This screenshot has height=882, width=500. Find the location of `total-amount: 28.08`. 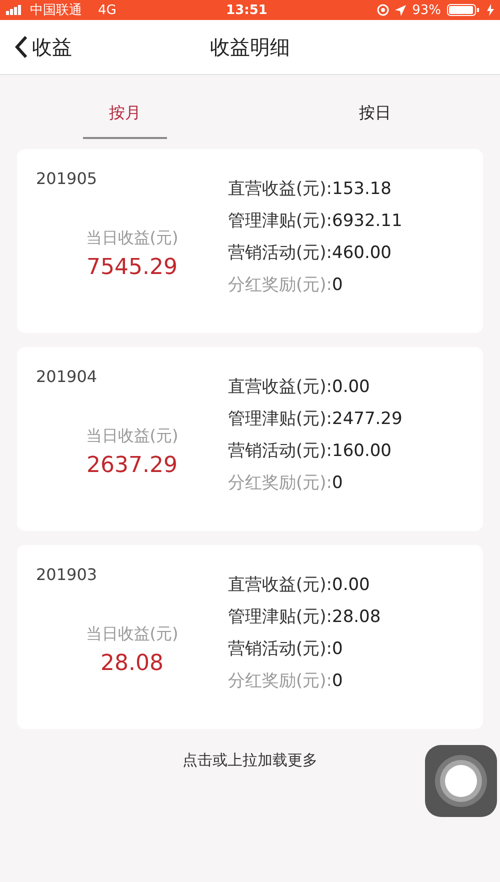

total-amount: 28.08 is located at coordinates (132, 663).